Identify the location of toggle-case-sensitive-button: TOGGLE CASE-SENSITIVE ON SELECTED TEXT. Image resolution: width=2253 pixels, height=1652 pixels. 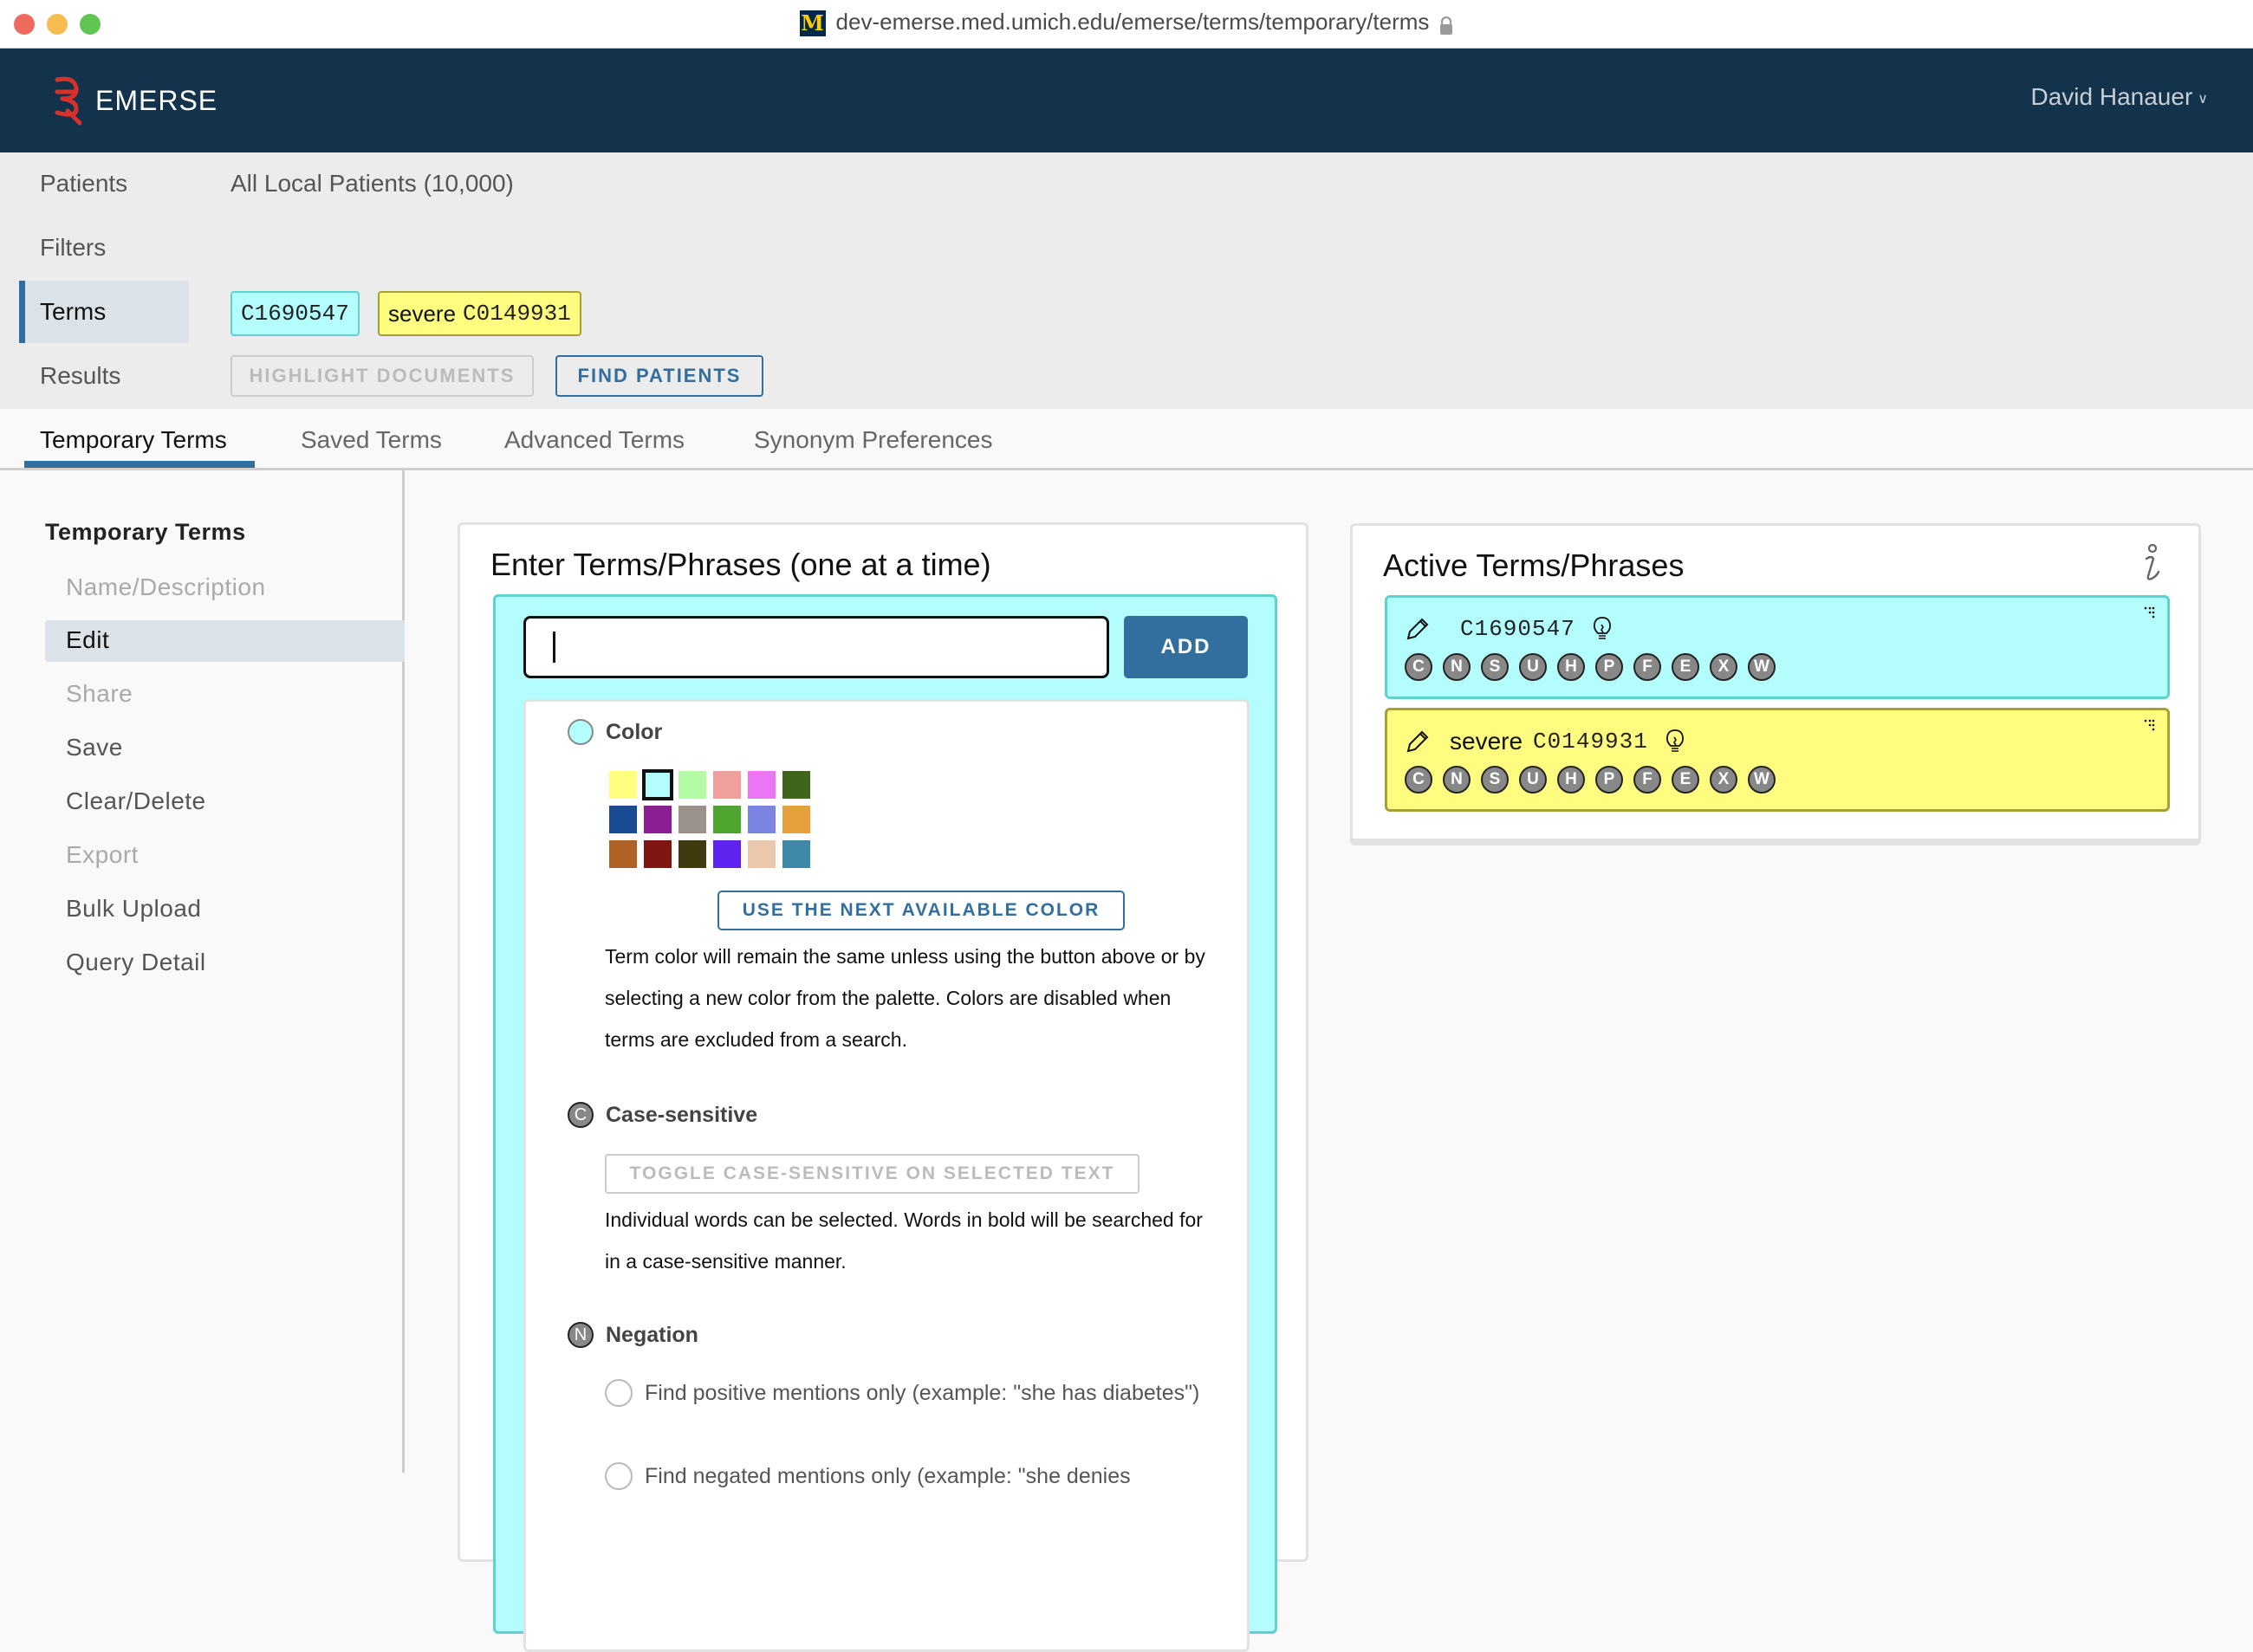
(872, 1174).